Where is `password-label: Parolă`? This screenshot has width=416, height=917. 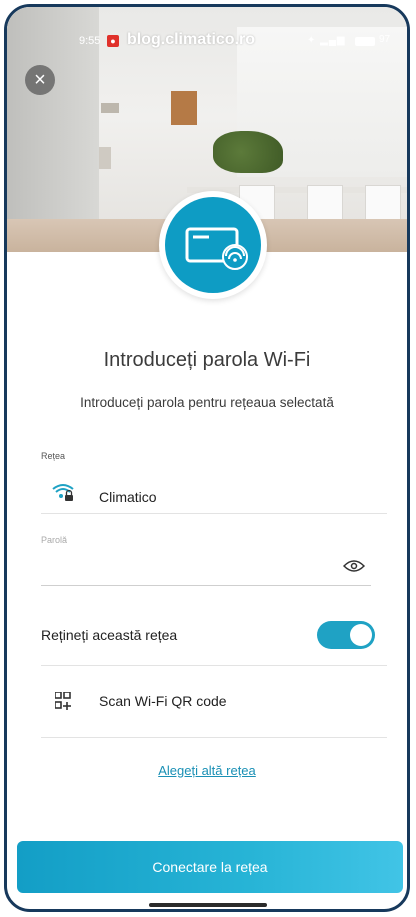
password-label: Parolă is located at coordinates (54, 540).